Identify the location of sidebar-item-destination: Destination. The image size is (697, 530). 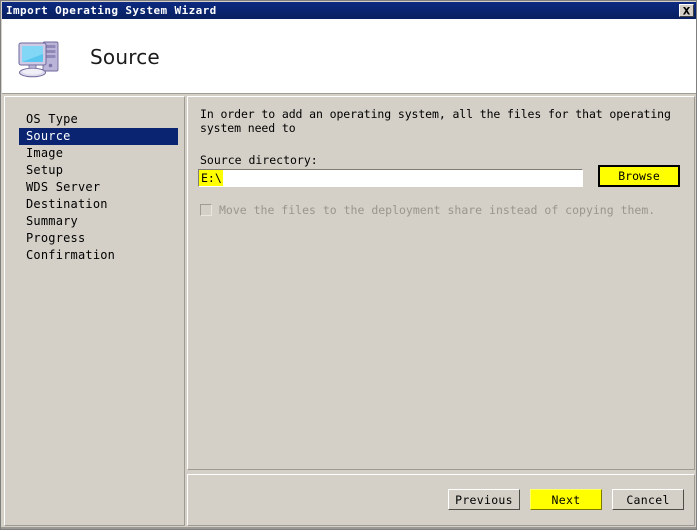
(98, 204).